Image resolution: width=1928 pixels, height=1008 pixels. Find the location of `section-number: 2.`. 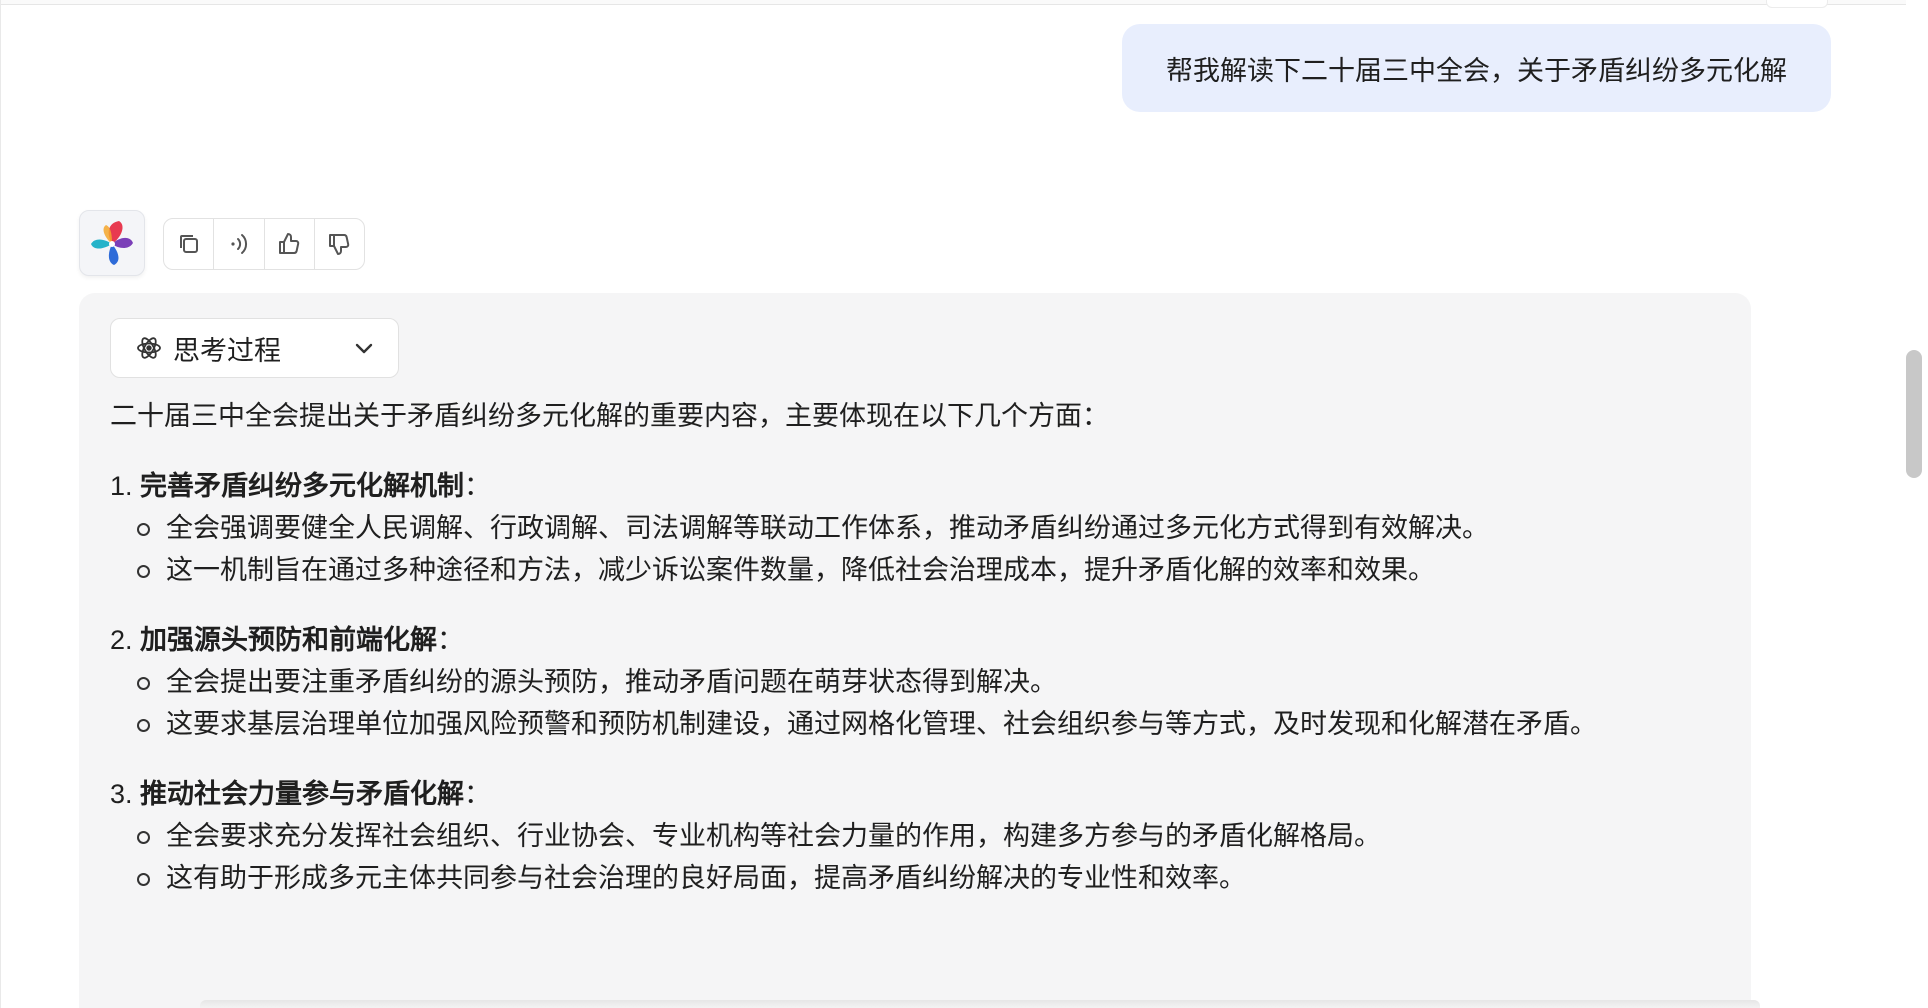

section-number: 2. is located at coordinates (125, 640).